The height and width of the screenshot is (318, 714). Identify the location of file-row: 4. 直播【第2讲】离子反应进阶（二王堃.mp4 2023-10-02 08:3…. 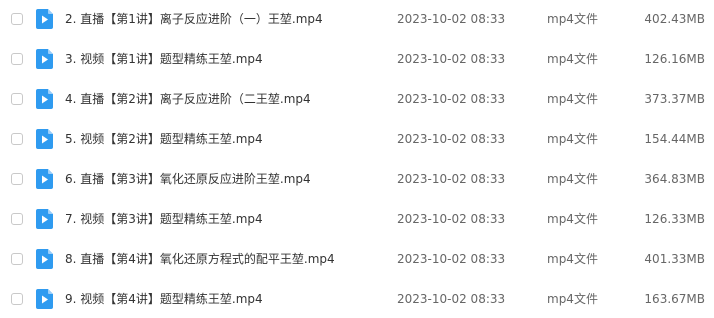
(357, 100).